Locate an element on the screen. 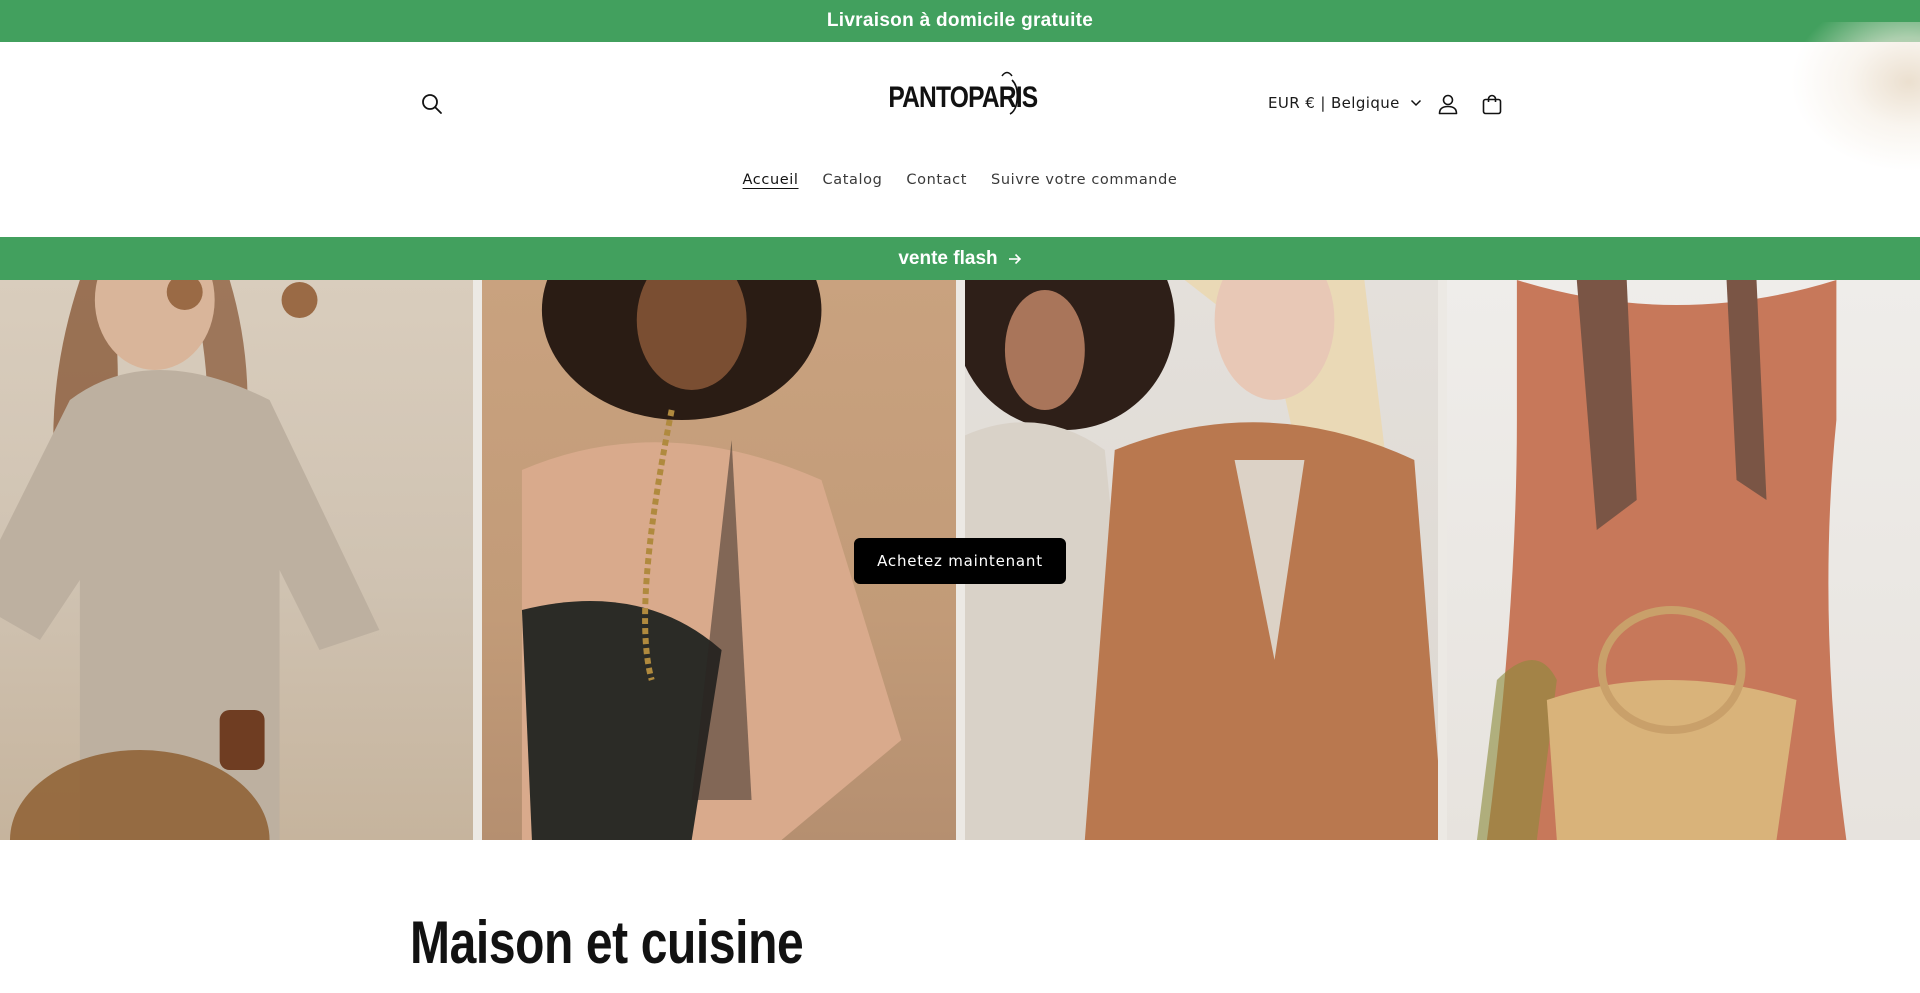  nav-item-accueil: Accueil is located at coordinates (771, 180).